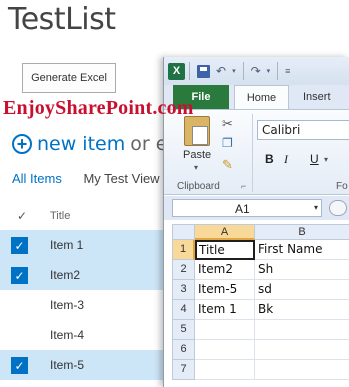 Image resolution: width=349 pixels, height=387 pixels. I want to click on tab-home: Home, so click(261, 97).